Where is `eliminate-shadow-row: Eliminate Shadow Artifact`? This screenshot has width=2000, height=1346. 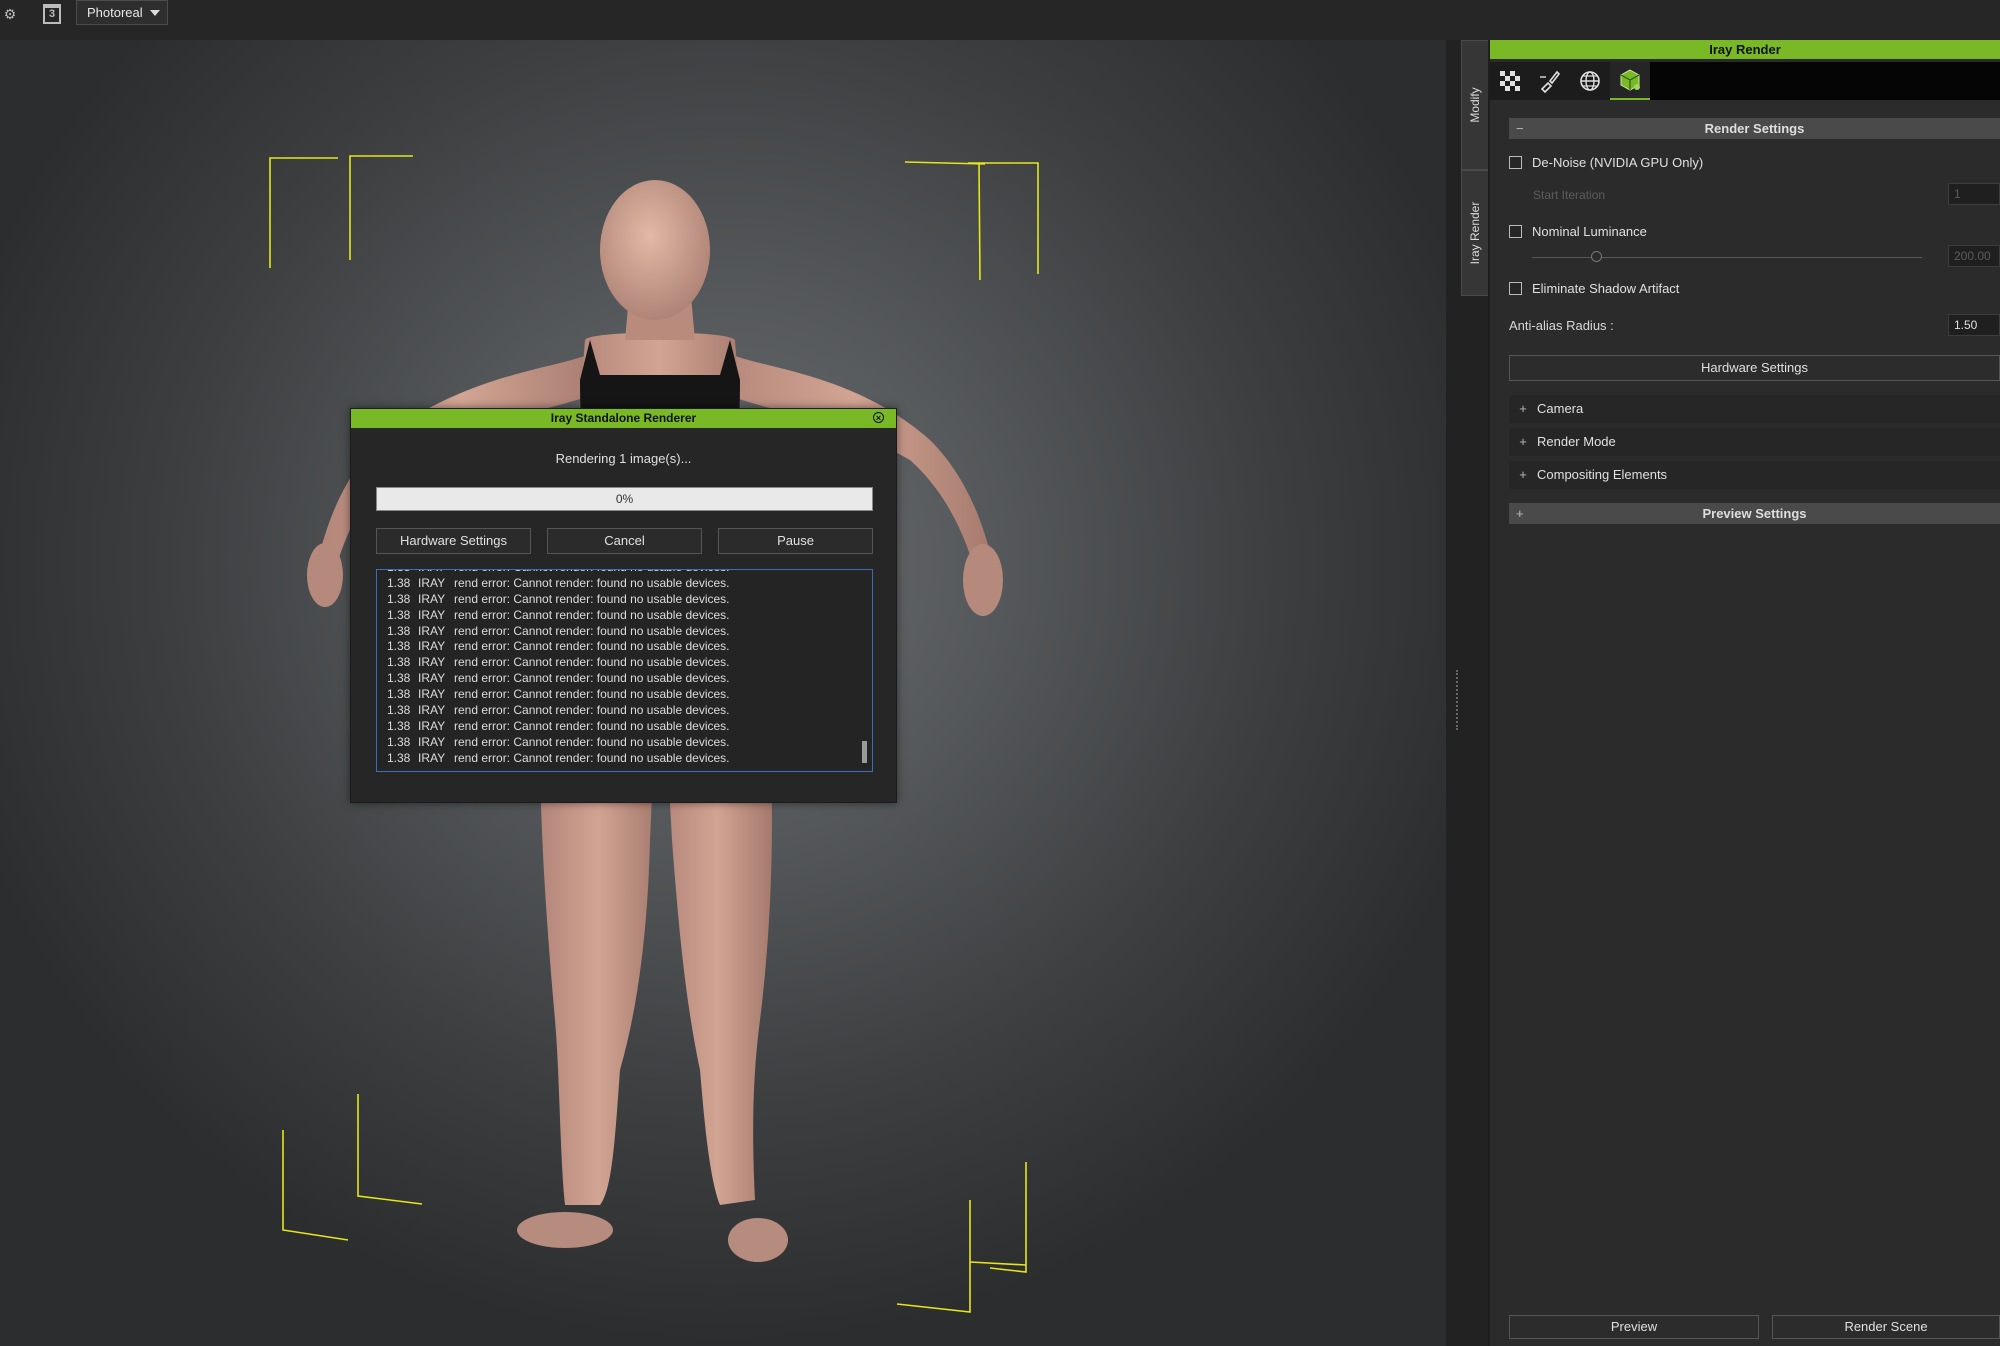
eliminate-shadow-row: Eliminate Shadow Artifact is located at coordinates (1594, 288).